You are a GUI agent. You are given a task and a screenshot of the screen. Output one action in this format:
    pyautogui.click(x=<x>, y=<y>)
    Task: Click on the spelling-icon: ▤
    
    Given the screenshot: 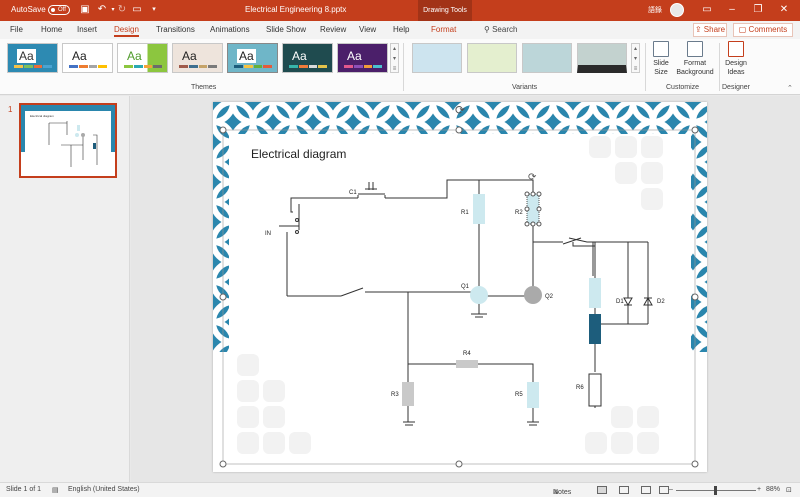 What is the action you would take?
    pyautogui.click(x=55, y=490)
    